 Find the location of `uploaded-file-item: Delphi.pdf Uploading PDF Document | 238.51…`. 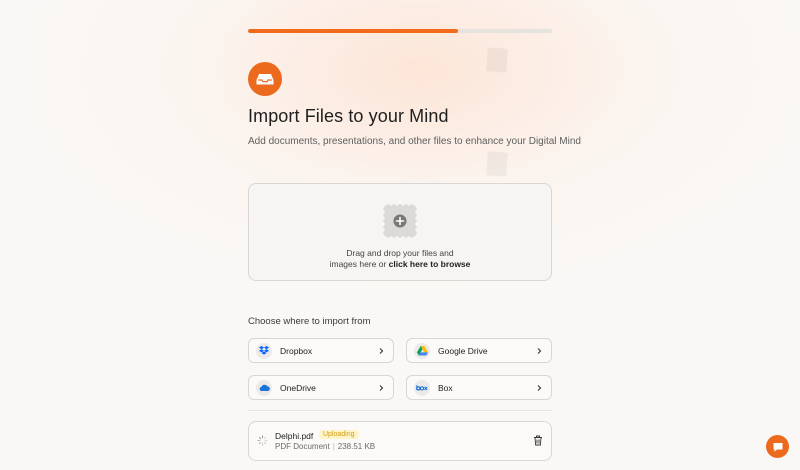

uploaded-file-item: Delphi.pdf Uploading PDF Document | 238.51… is located at coordinates (400, 441).